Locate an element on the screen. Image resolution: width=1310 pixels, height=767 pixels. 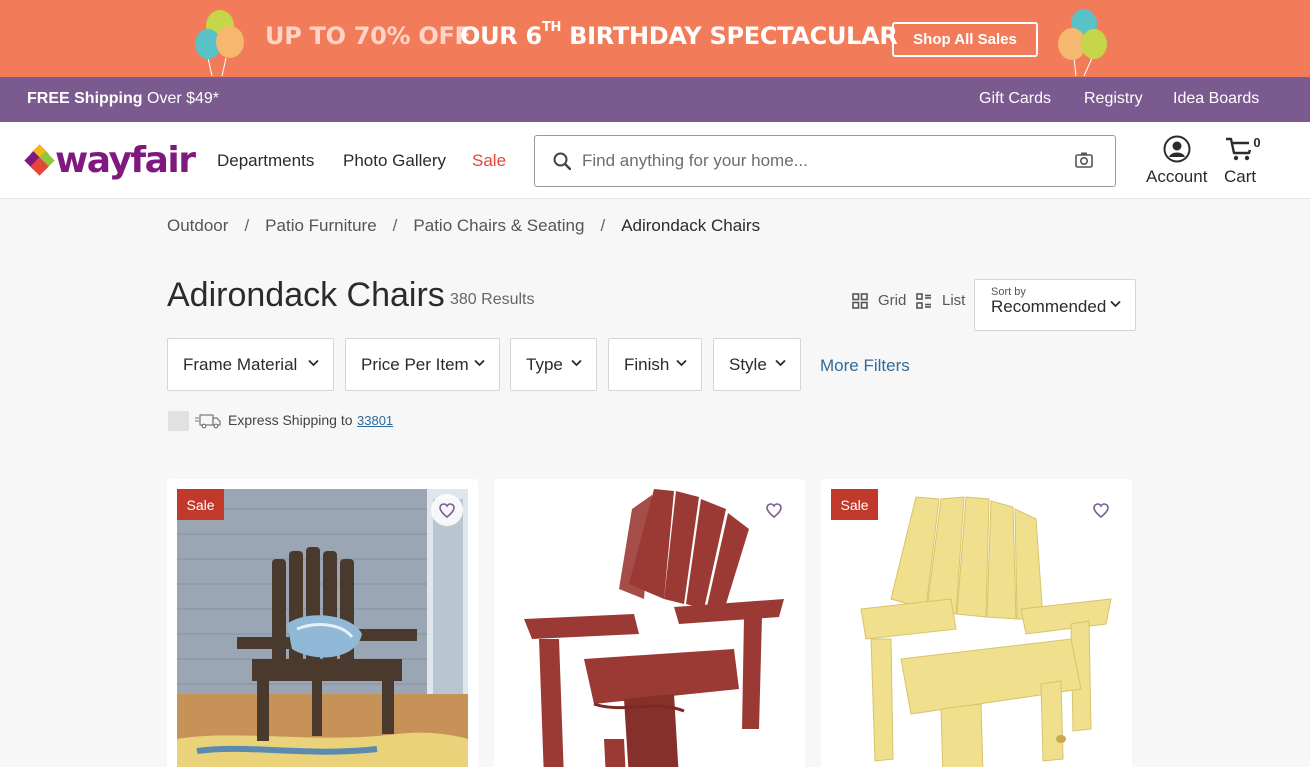
filter-price-per-item: Price Per Item is located at coordinates (422, 364).